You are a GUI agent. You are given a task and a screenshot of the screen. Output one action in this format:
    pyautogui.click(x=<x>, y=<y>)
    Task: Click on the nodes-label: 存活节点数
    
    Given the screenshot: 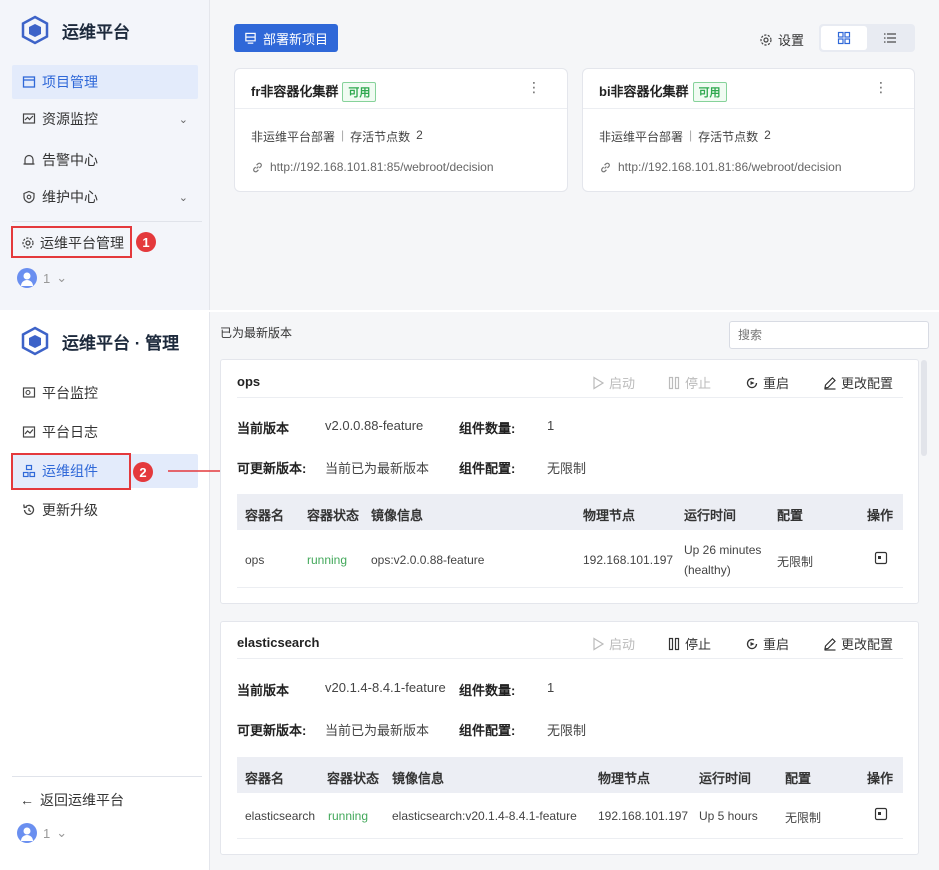 What is the action you would take?
    pyautogui.click(x=728, y=137)
    